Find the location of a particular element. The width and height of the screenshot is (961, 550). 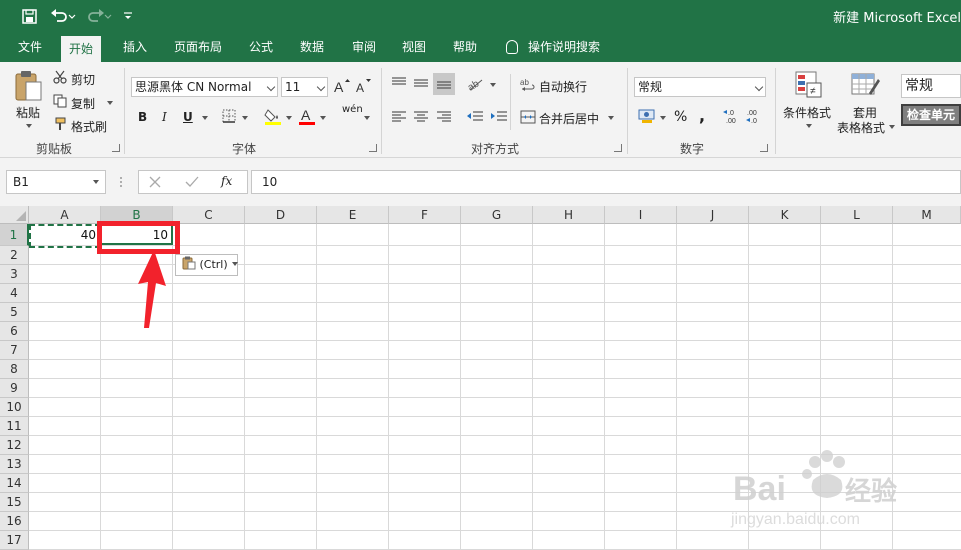

tab-data: 数据 is located at coordinates (312, 47).